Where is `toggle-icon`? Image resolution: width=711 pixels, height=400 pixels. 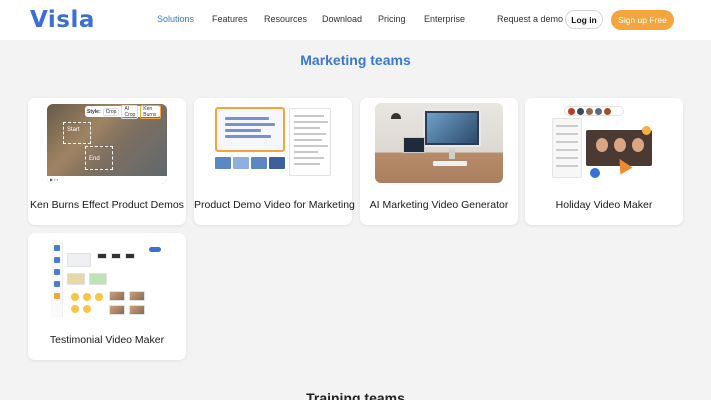
toggle-icon is located at coordinates (155, 249).